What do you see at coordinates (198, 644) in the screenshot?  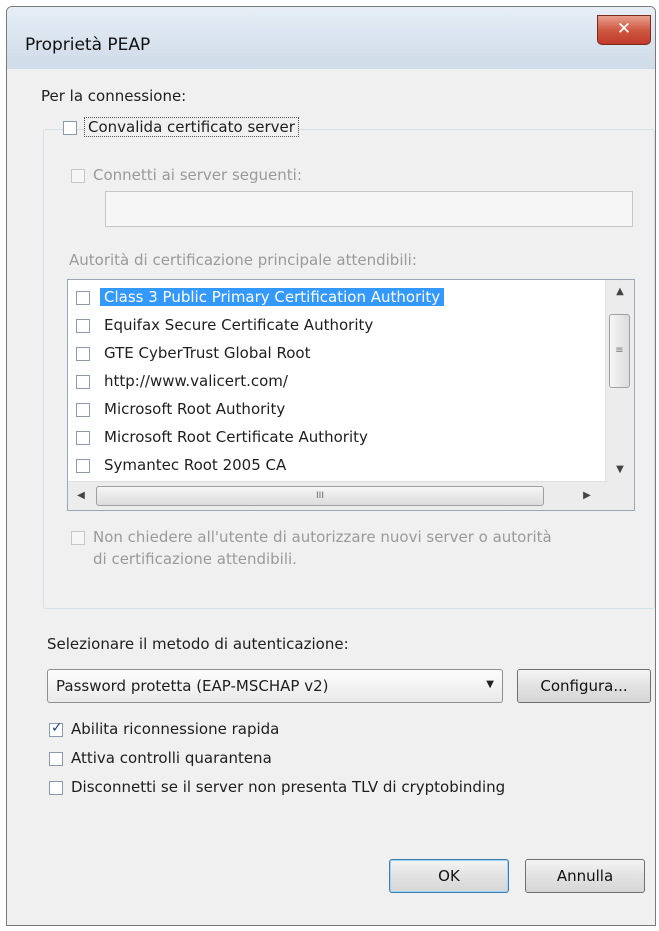 I see `auth-method-label: Selezionare il metodo di autenticazione:` at bounding box center [198, 644].